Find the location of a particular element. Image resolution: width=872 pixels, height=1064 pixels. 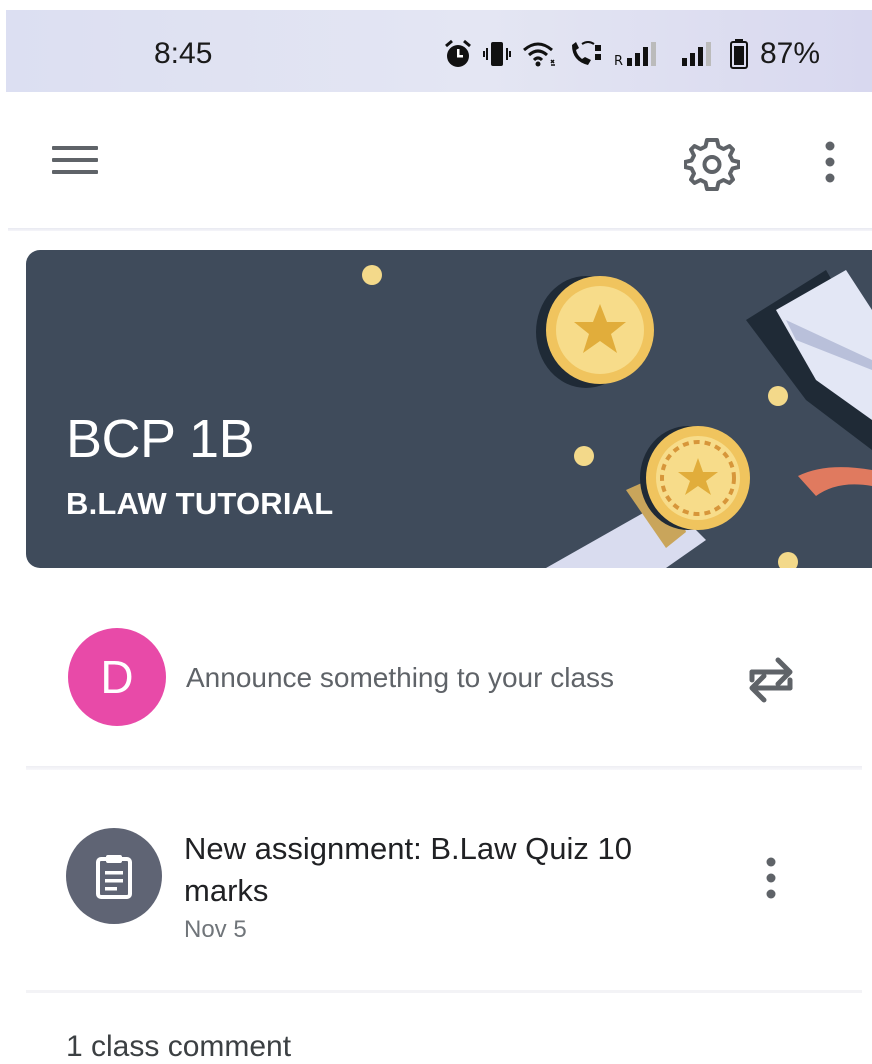

svg-text: R is located at coordinates (618, 60).